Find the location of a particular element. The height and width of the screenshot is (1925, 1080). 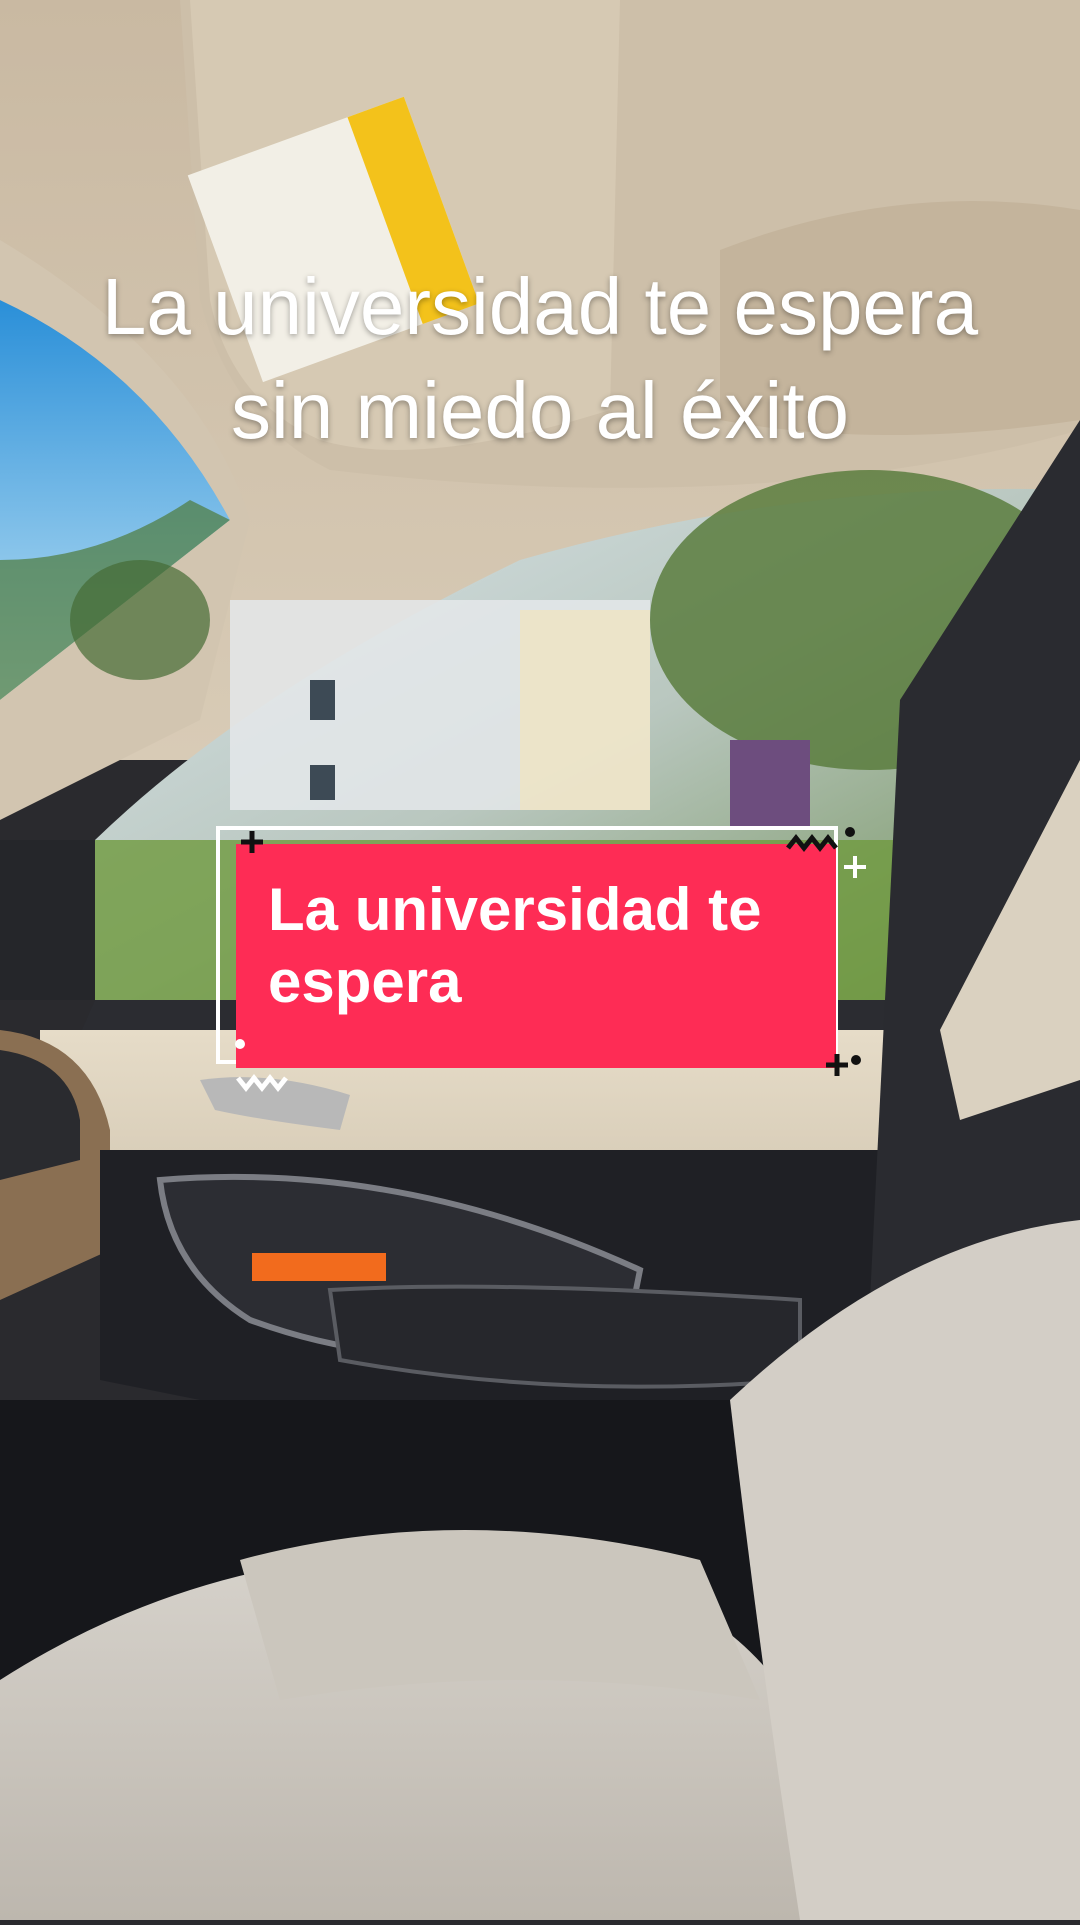

text-sticker: La universidad te espera is located at coordinates (541, 959).